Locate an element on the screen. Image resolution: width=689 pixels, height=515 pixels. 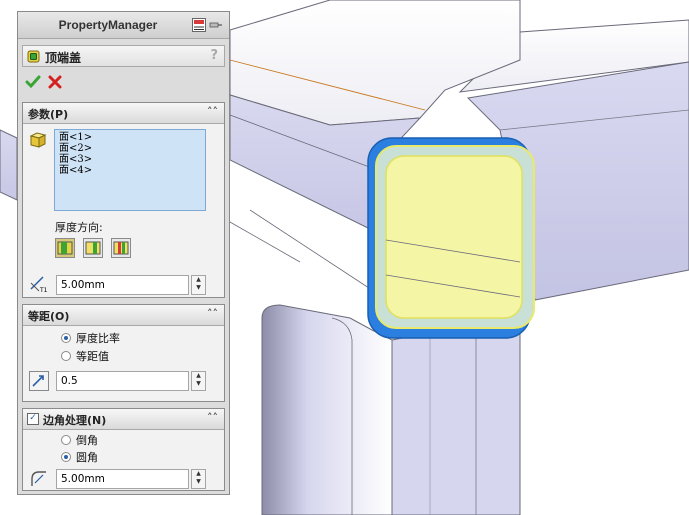
corner-treatment-checkbox: ✓ is located at coordinates (33, 419).